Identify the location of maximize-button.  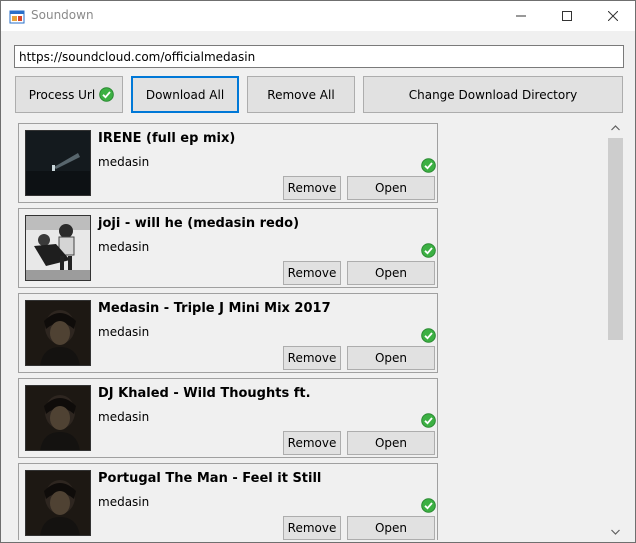
(567, 16).